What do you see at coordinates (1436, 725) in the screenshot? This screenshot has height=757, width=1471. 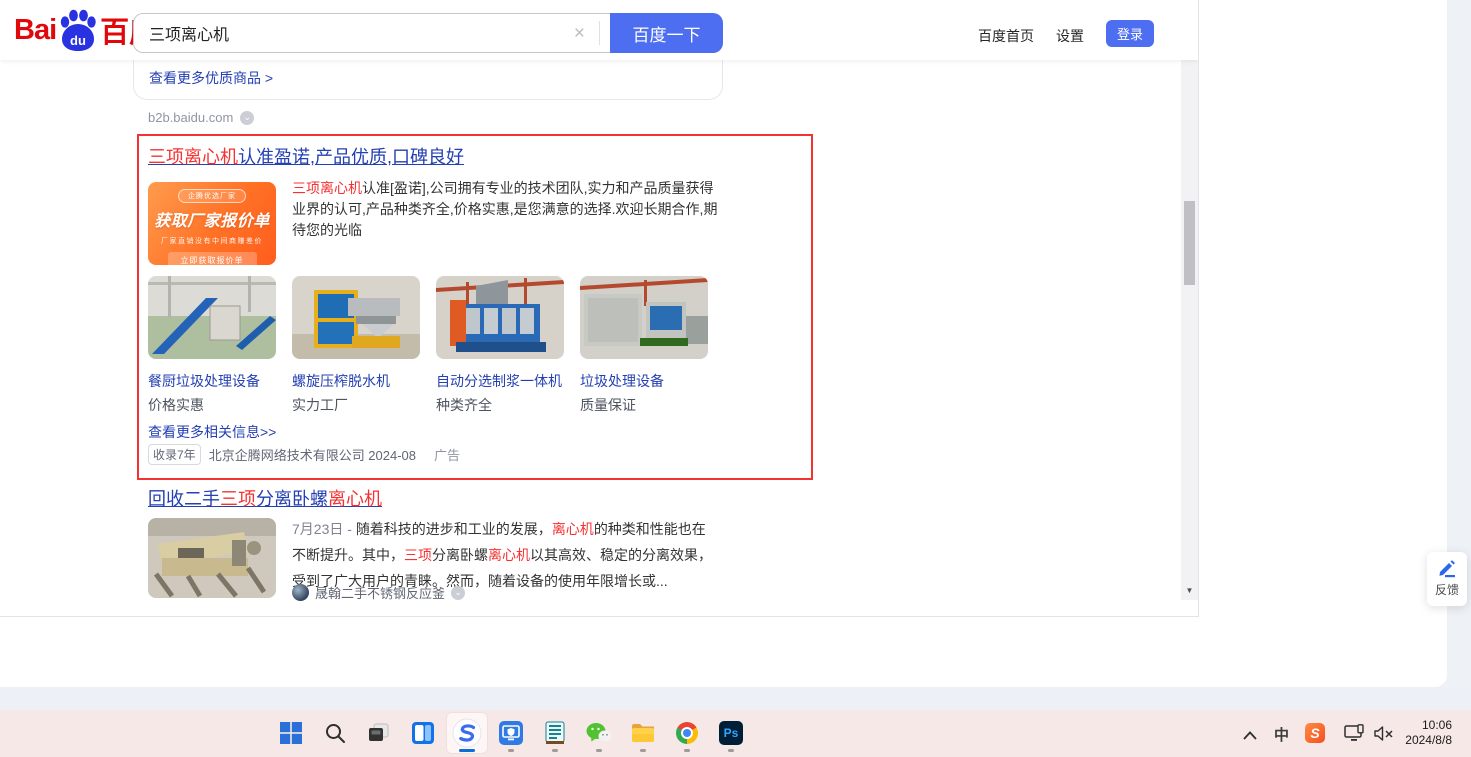 I see `clock-time: 10:06` at bounding box center [1436, 725].